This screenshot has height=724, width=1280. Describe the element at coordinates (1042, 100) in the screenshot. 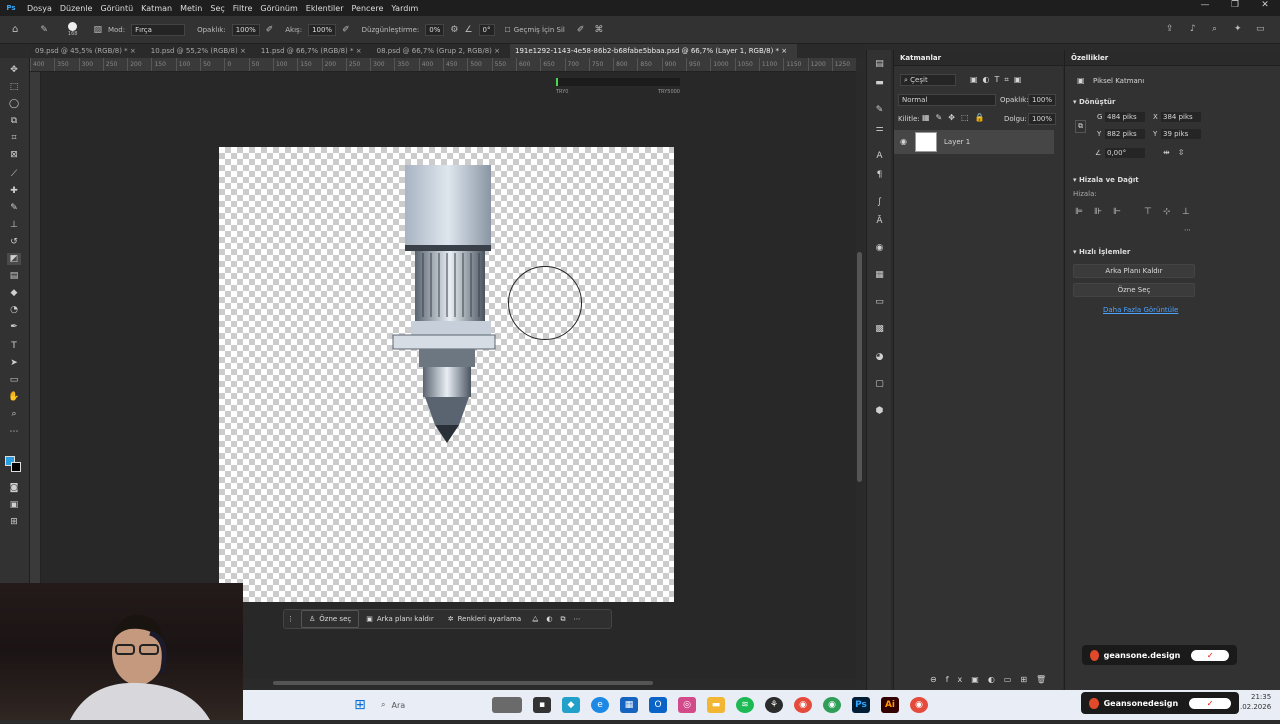

I see `layer-opacity-input: 100%` at that location.